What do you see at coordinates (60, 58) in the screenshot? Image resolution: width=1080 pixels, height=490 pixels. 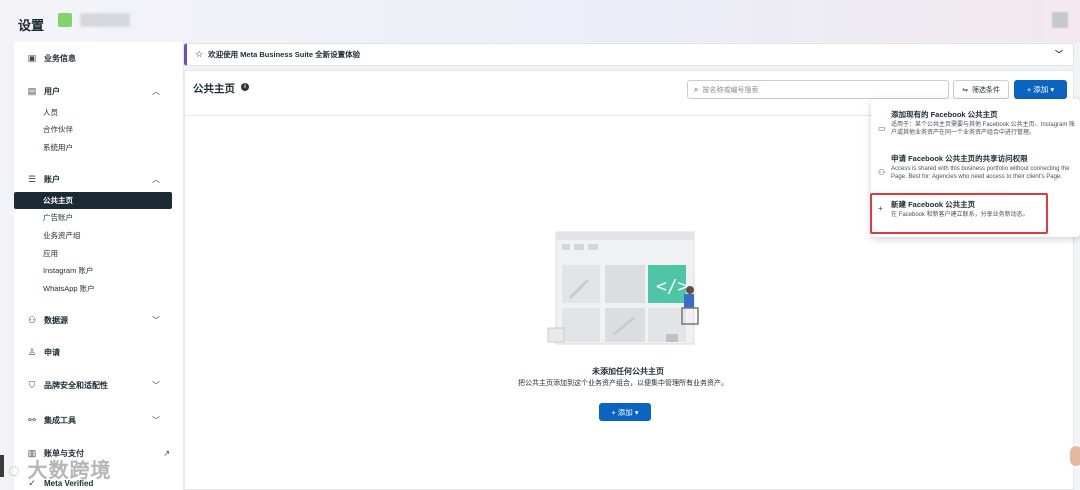 I see `sidebar-item-label: 业务信息` at bounding box center [60, 58].